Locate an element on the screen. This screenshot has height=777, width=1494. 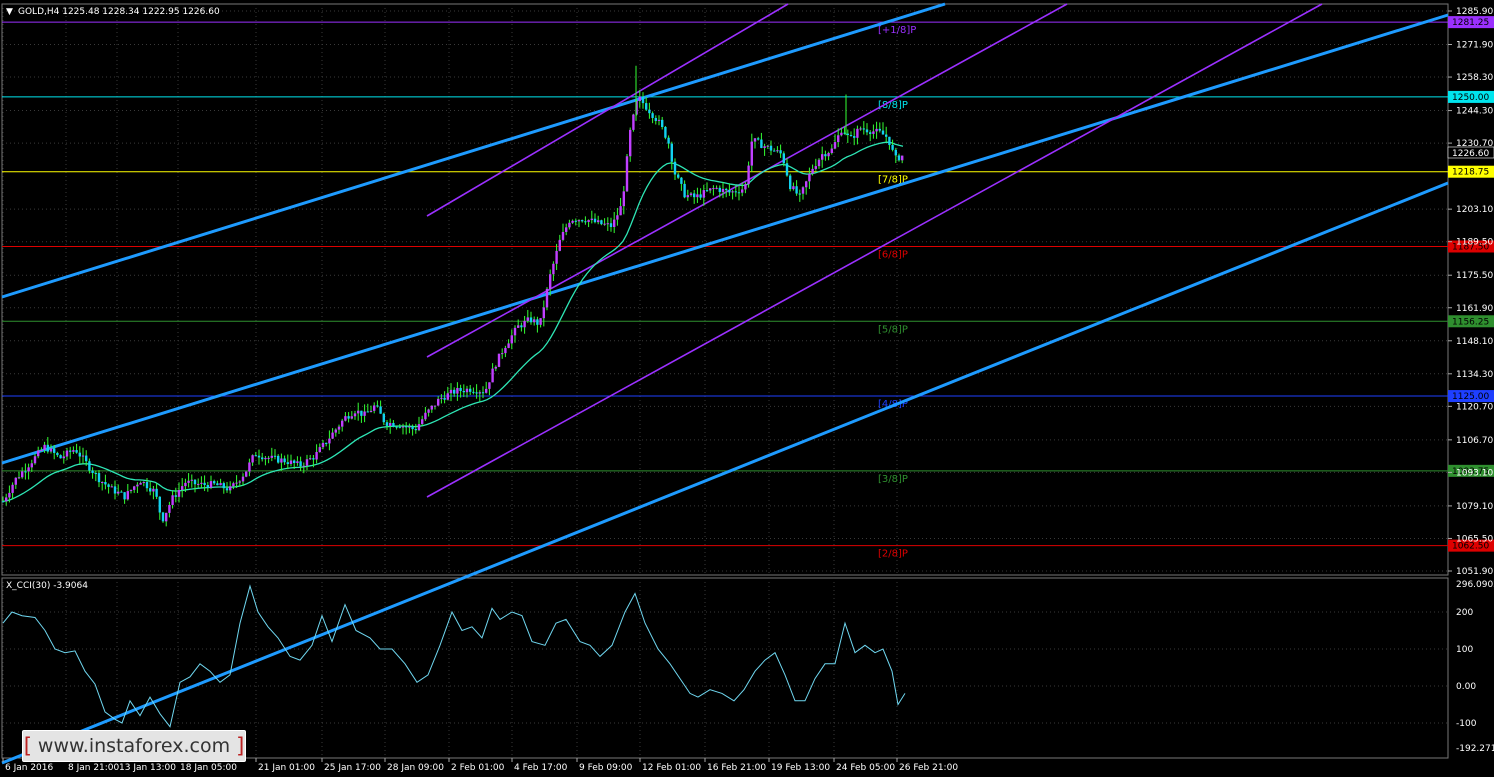
menu-triangle-icon: ▼ is located at coordinates (9, 12).